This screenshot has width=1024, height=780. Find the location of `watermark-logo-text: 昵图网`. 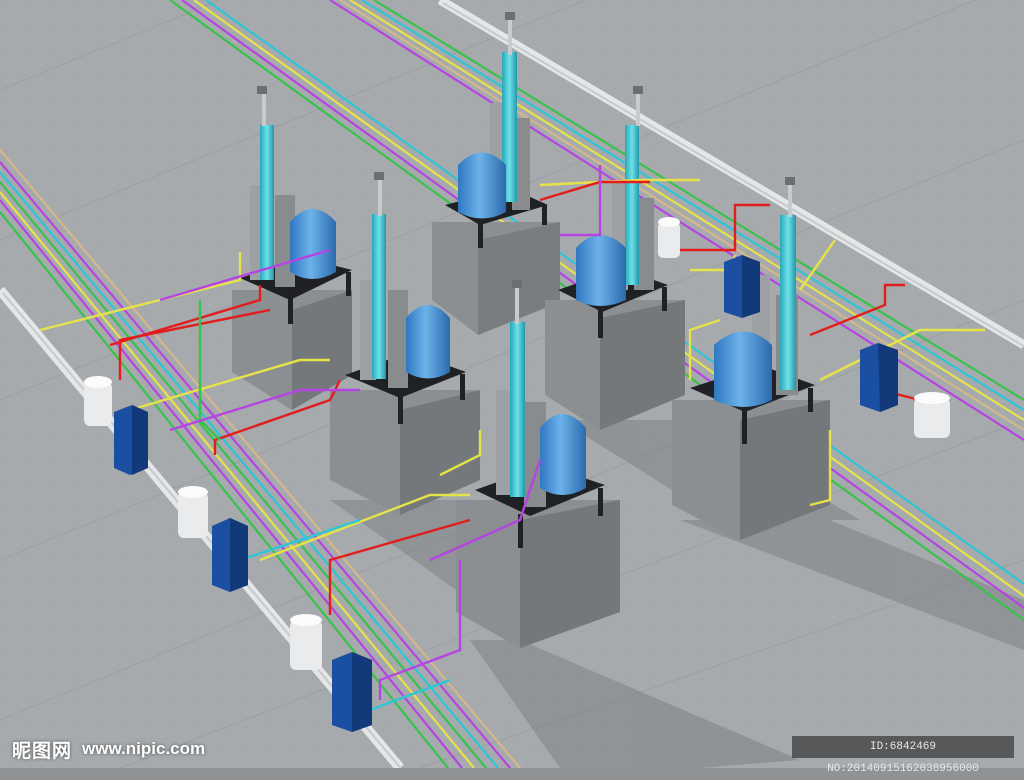

watermark-logo-text: 昵图网 is located at coordinates (42, 750).